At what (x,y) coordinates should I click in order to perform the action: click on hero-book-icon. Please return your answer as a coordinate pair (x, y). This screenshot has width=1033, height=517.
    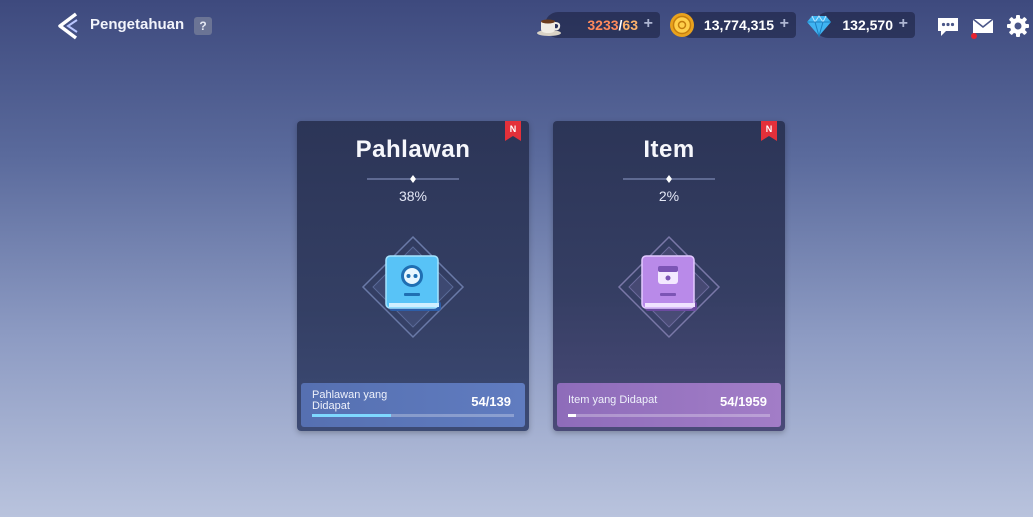
    Looking at the image, I should click on (413, 287).